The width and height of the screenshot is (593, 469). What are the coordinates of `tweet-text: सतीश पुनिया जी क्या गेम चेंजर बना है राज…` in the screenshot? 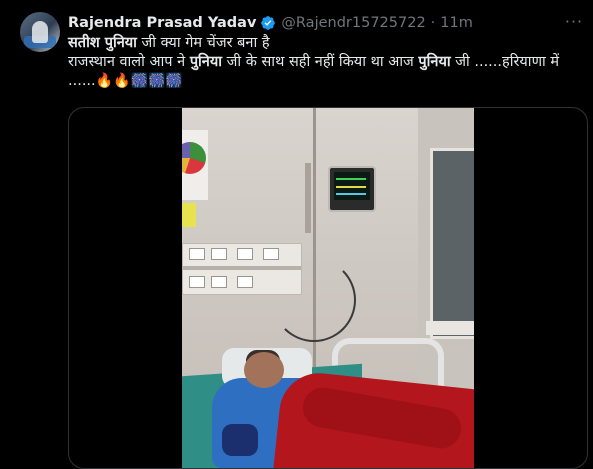 It's located at (324, 62).